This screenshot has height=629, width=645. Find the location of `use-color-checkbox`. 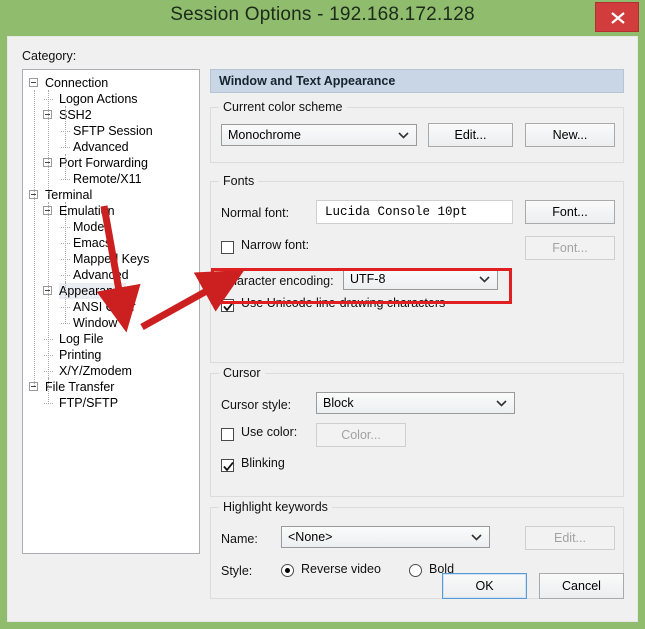

use-color-checkbox is located at coordinates (227, 434).